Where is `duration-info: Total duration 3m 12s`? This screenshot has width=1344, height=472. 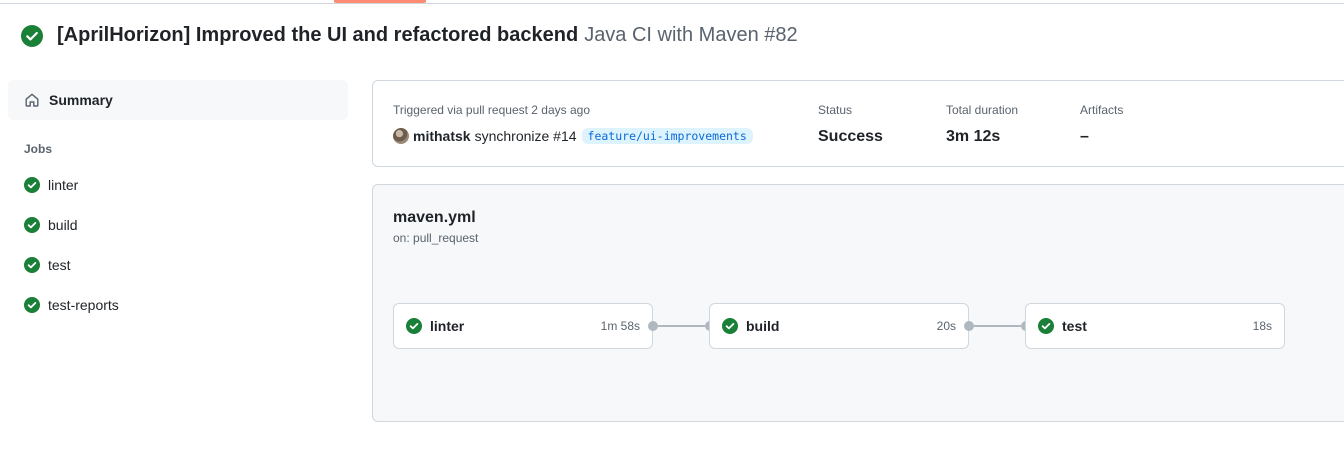 duration-info: Total duration 3m 12s is located at coordinates (982, 124).